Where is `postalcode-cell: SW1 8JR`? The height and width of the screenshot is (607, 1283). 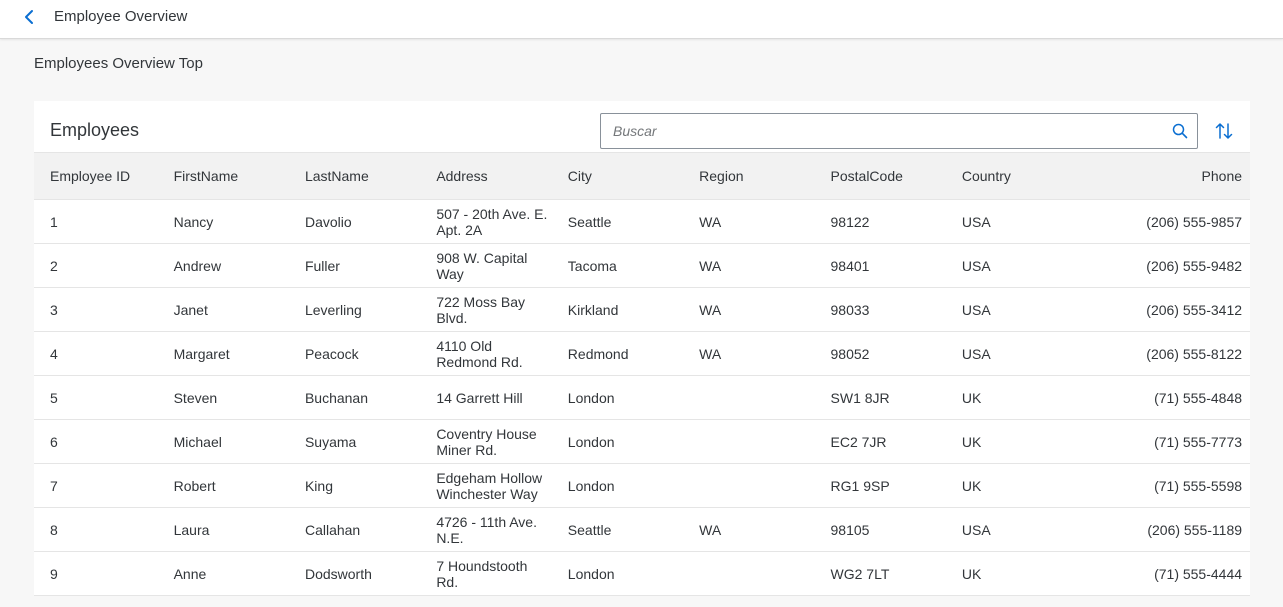 postalcode-cell: SW1 8JR is located at coordinates (860, 397).